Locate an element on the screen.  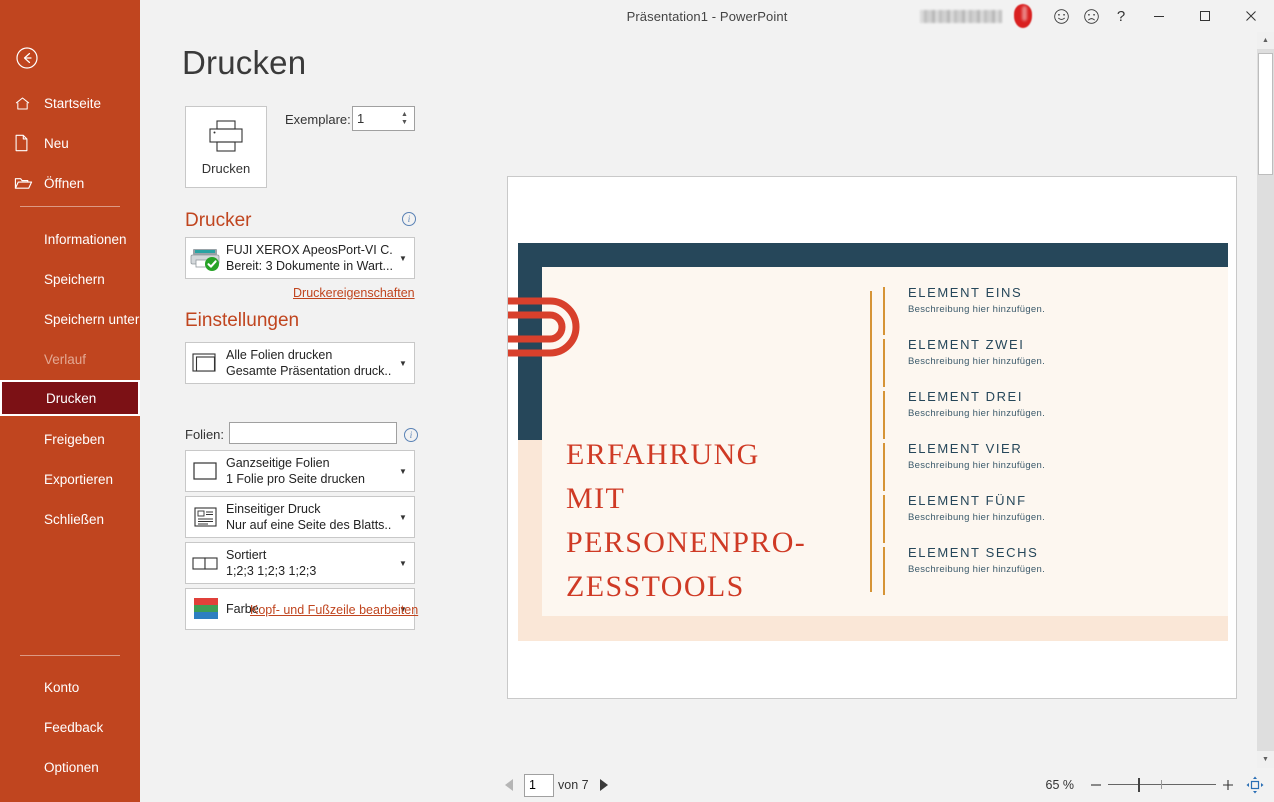
sidebar-divider-top is located at coordinates (70, 206).